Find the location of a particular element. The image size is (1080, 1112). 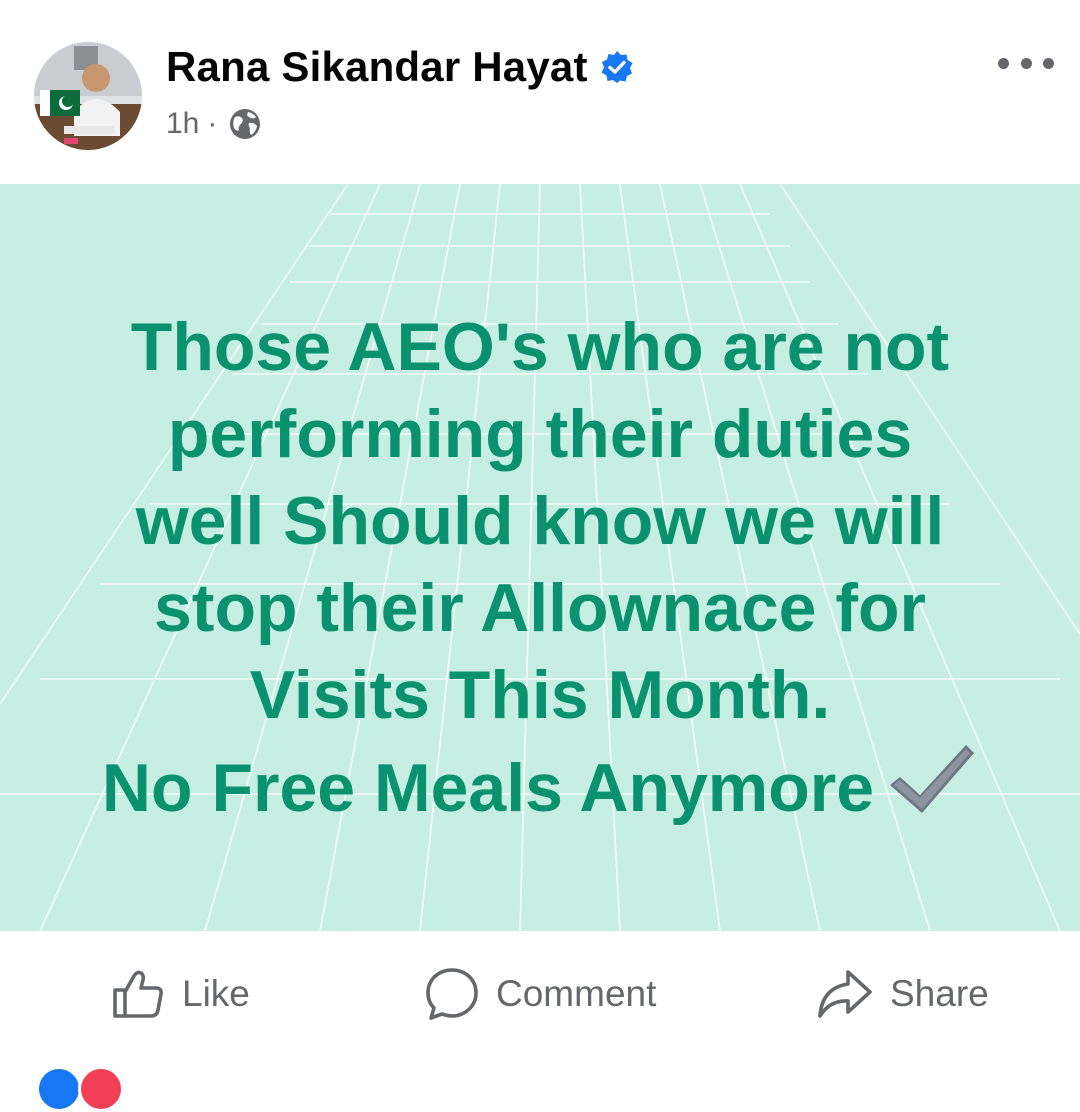

comment-icon is located at coordinates (452, 993).